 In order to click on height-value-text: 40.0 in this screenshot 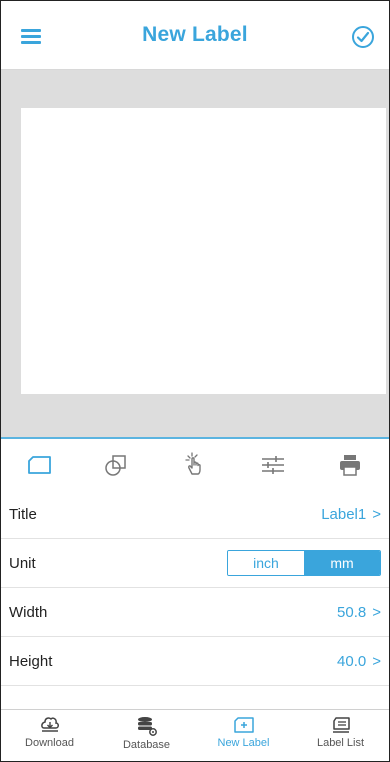, I will do `click(352, 661)`.